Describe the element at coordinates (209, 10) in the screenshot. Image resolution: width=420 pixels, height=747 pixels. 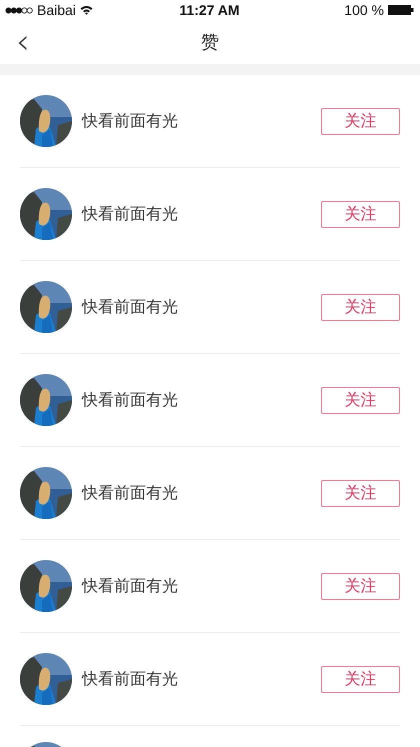
I see `status-time: 11:27 AM` at that location.